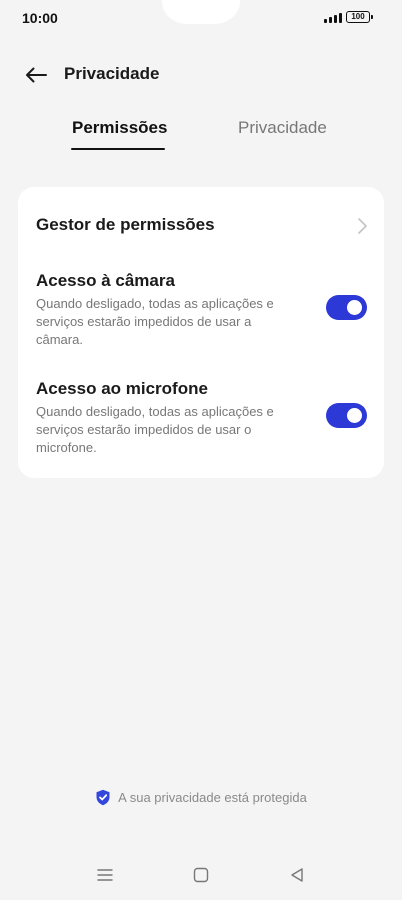 Image resolution: width=402 pixels, height=900 pixels. Describe the element at coordinates (201, 132) in the screenshot. I see `tab-bar: Permissões Privacidade` at that location.